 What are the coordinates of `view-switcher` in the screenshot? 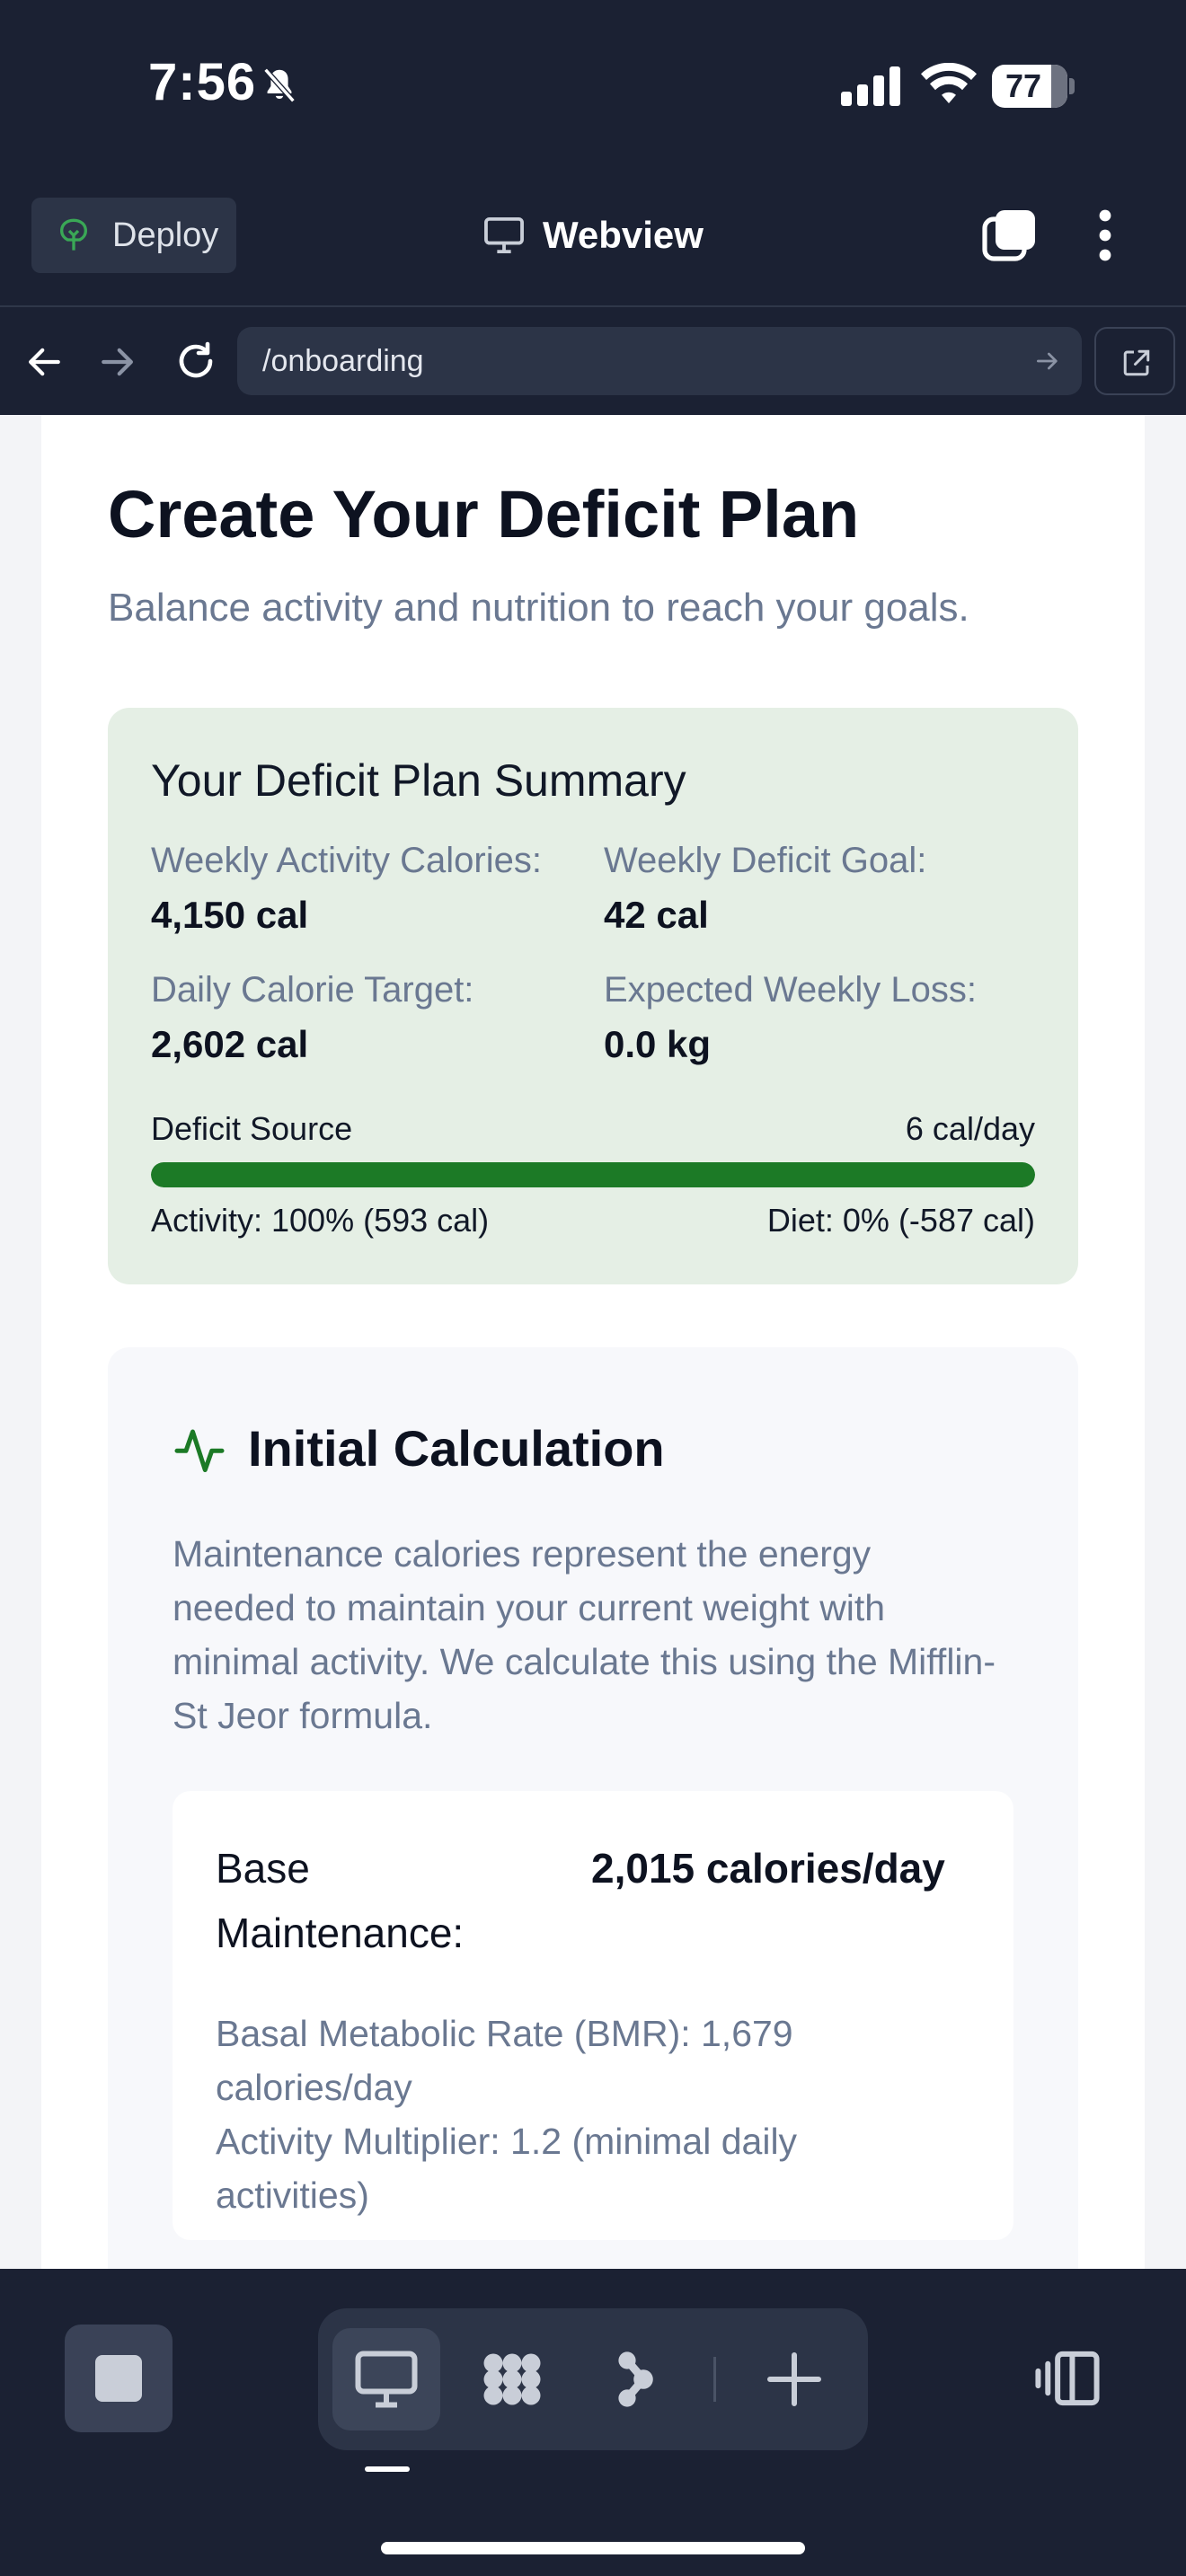 It's located at (593, 2379).